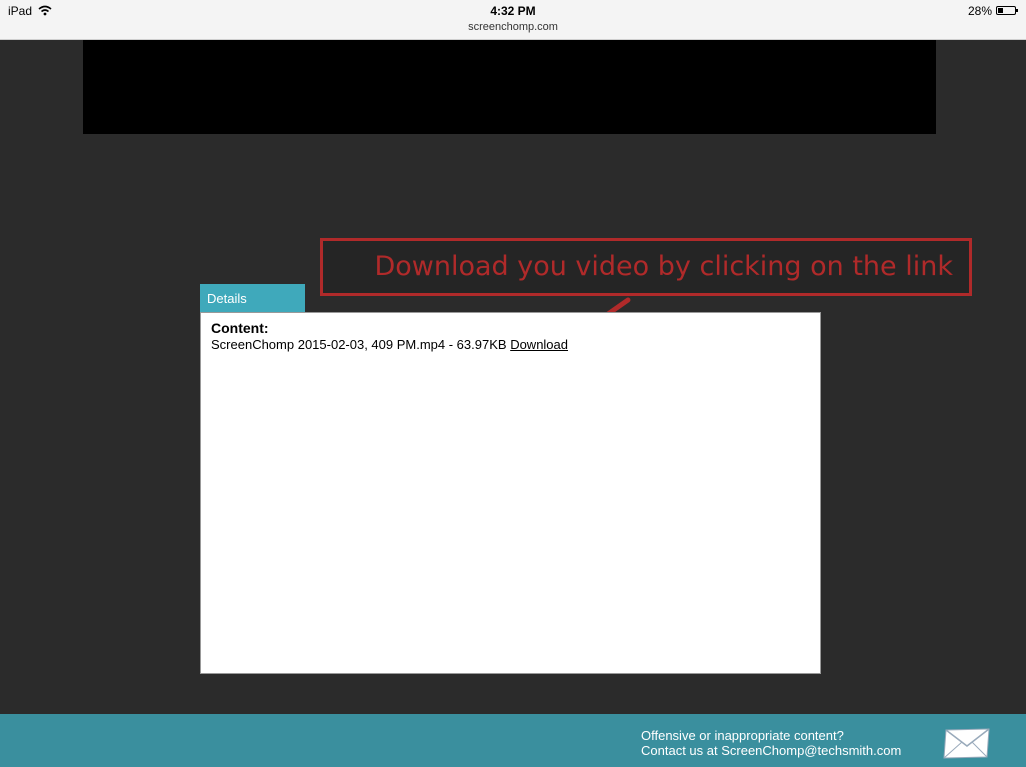 The image size is (1026, 767). What do you see at coordinates (980, 11) in the screenshot?
I see `battery-percentage: 28%` at bounding box center [980, 11].